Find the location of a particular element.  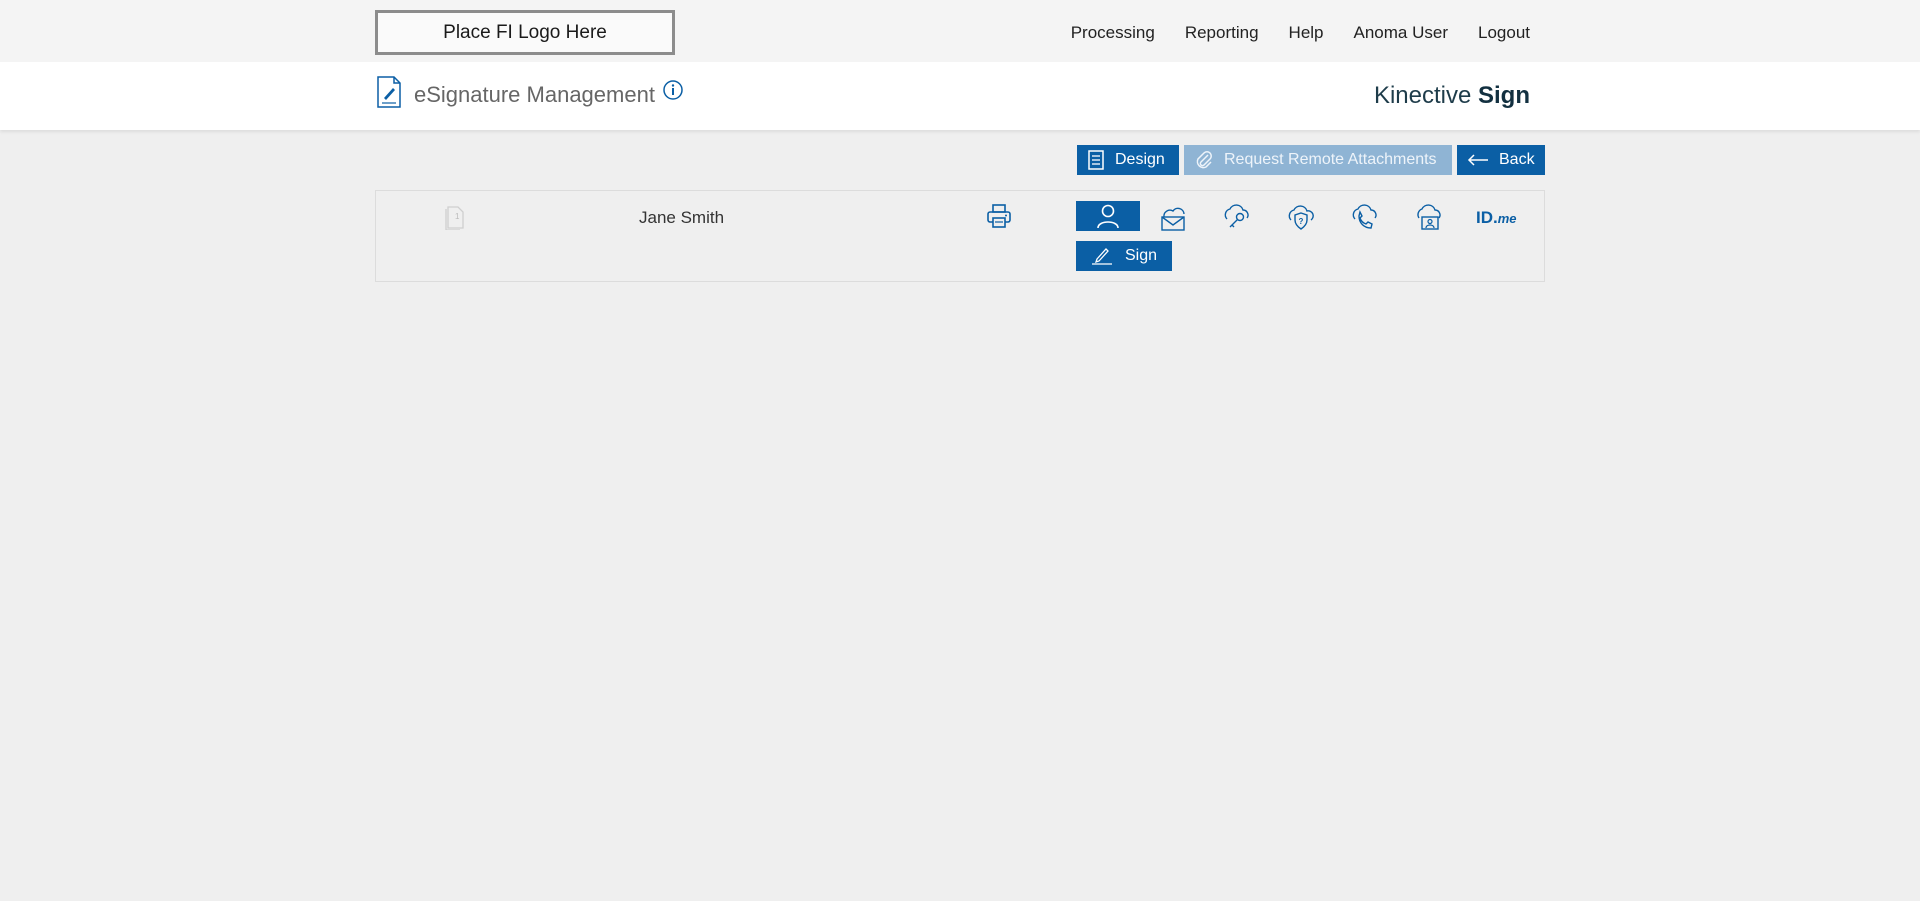

idme-logo: ID.me is located at coordinates (1496, 218).